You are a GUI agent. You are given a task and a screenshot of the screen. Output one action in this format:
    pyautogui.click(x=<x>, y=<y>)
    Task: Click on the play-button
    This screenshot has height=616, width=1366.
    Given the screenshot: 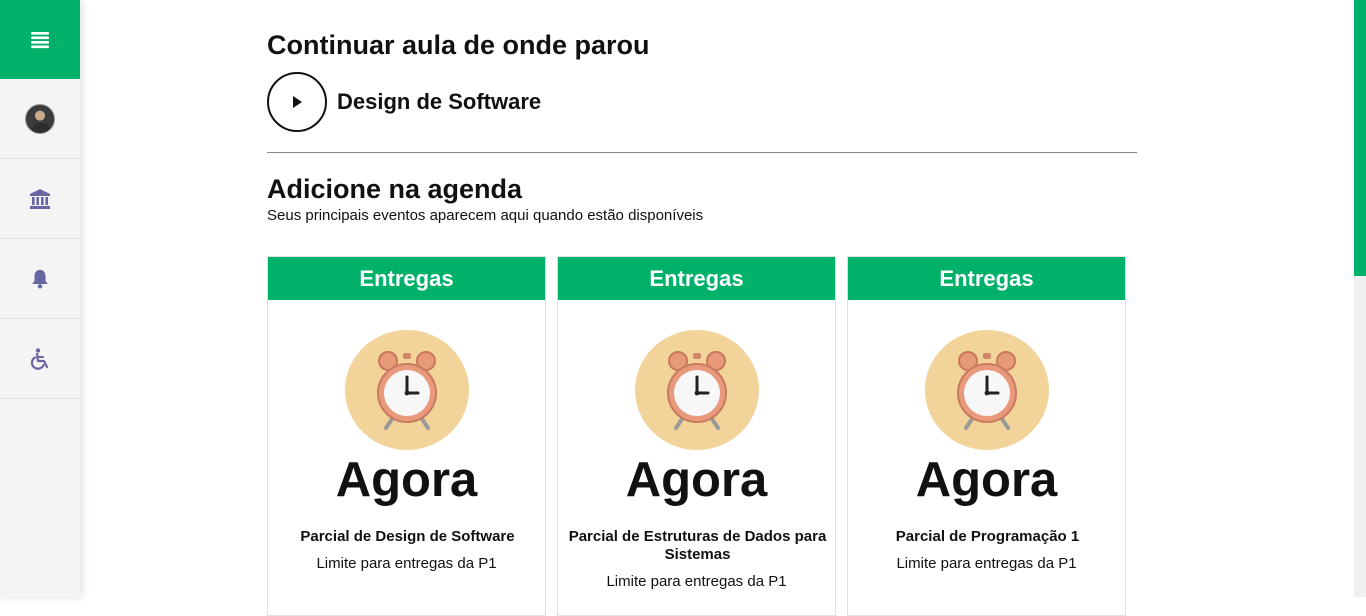 What is the action you would take?
    pyautogui.click(x=297, y=102)
    